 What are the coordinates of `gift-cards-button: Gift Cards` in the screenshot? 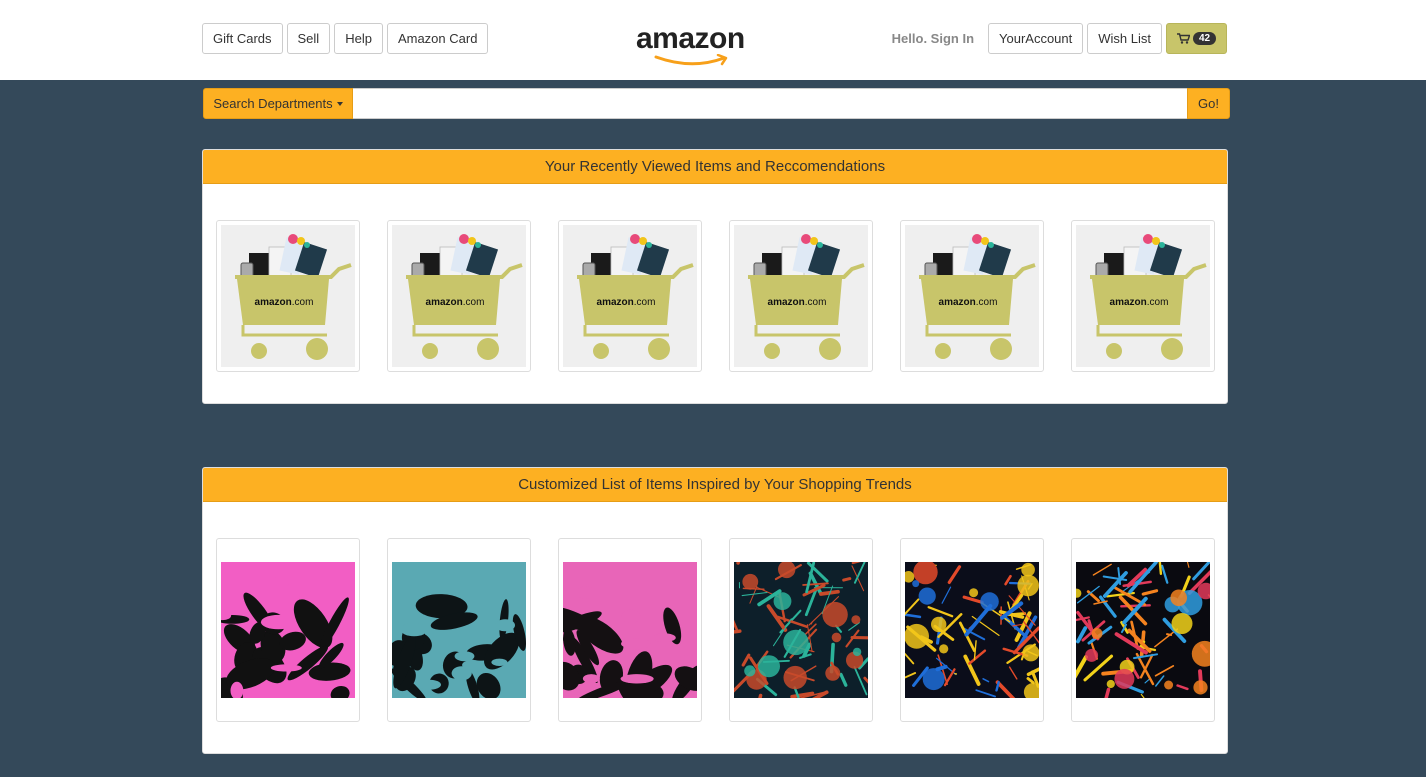 It's located at (242, 38).